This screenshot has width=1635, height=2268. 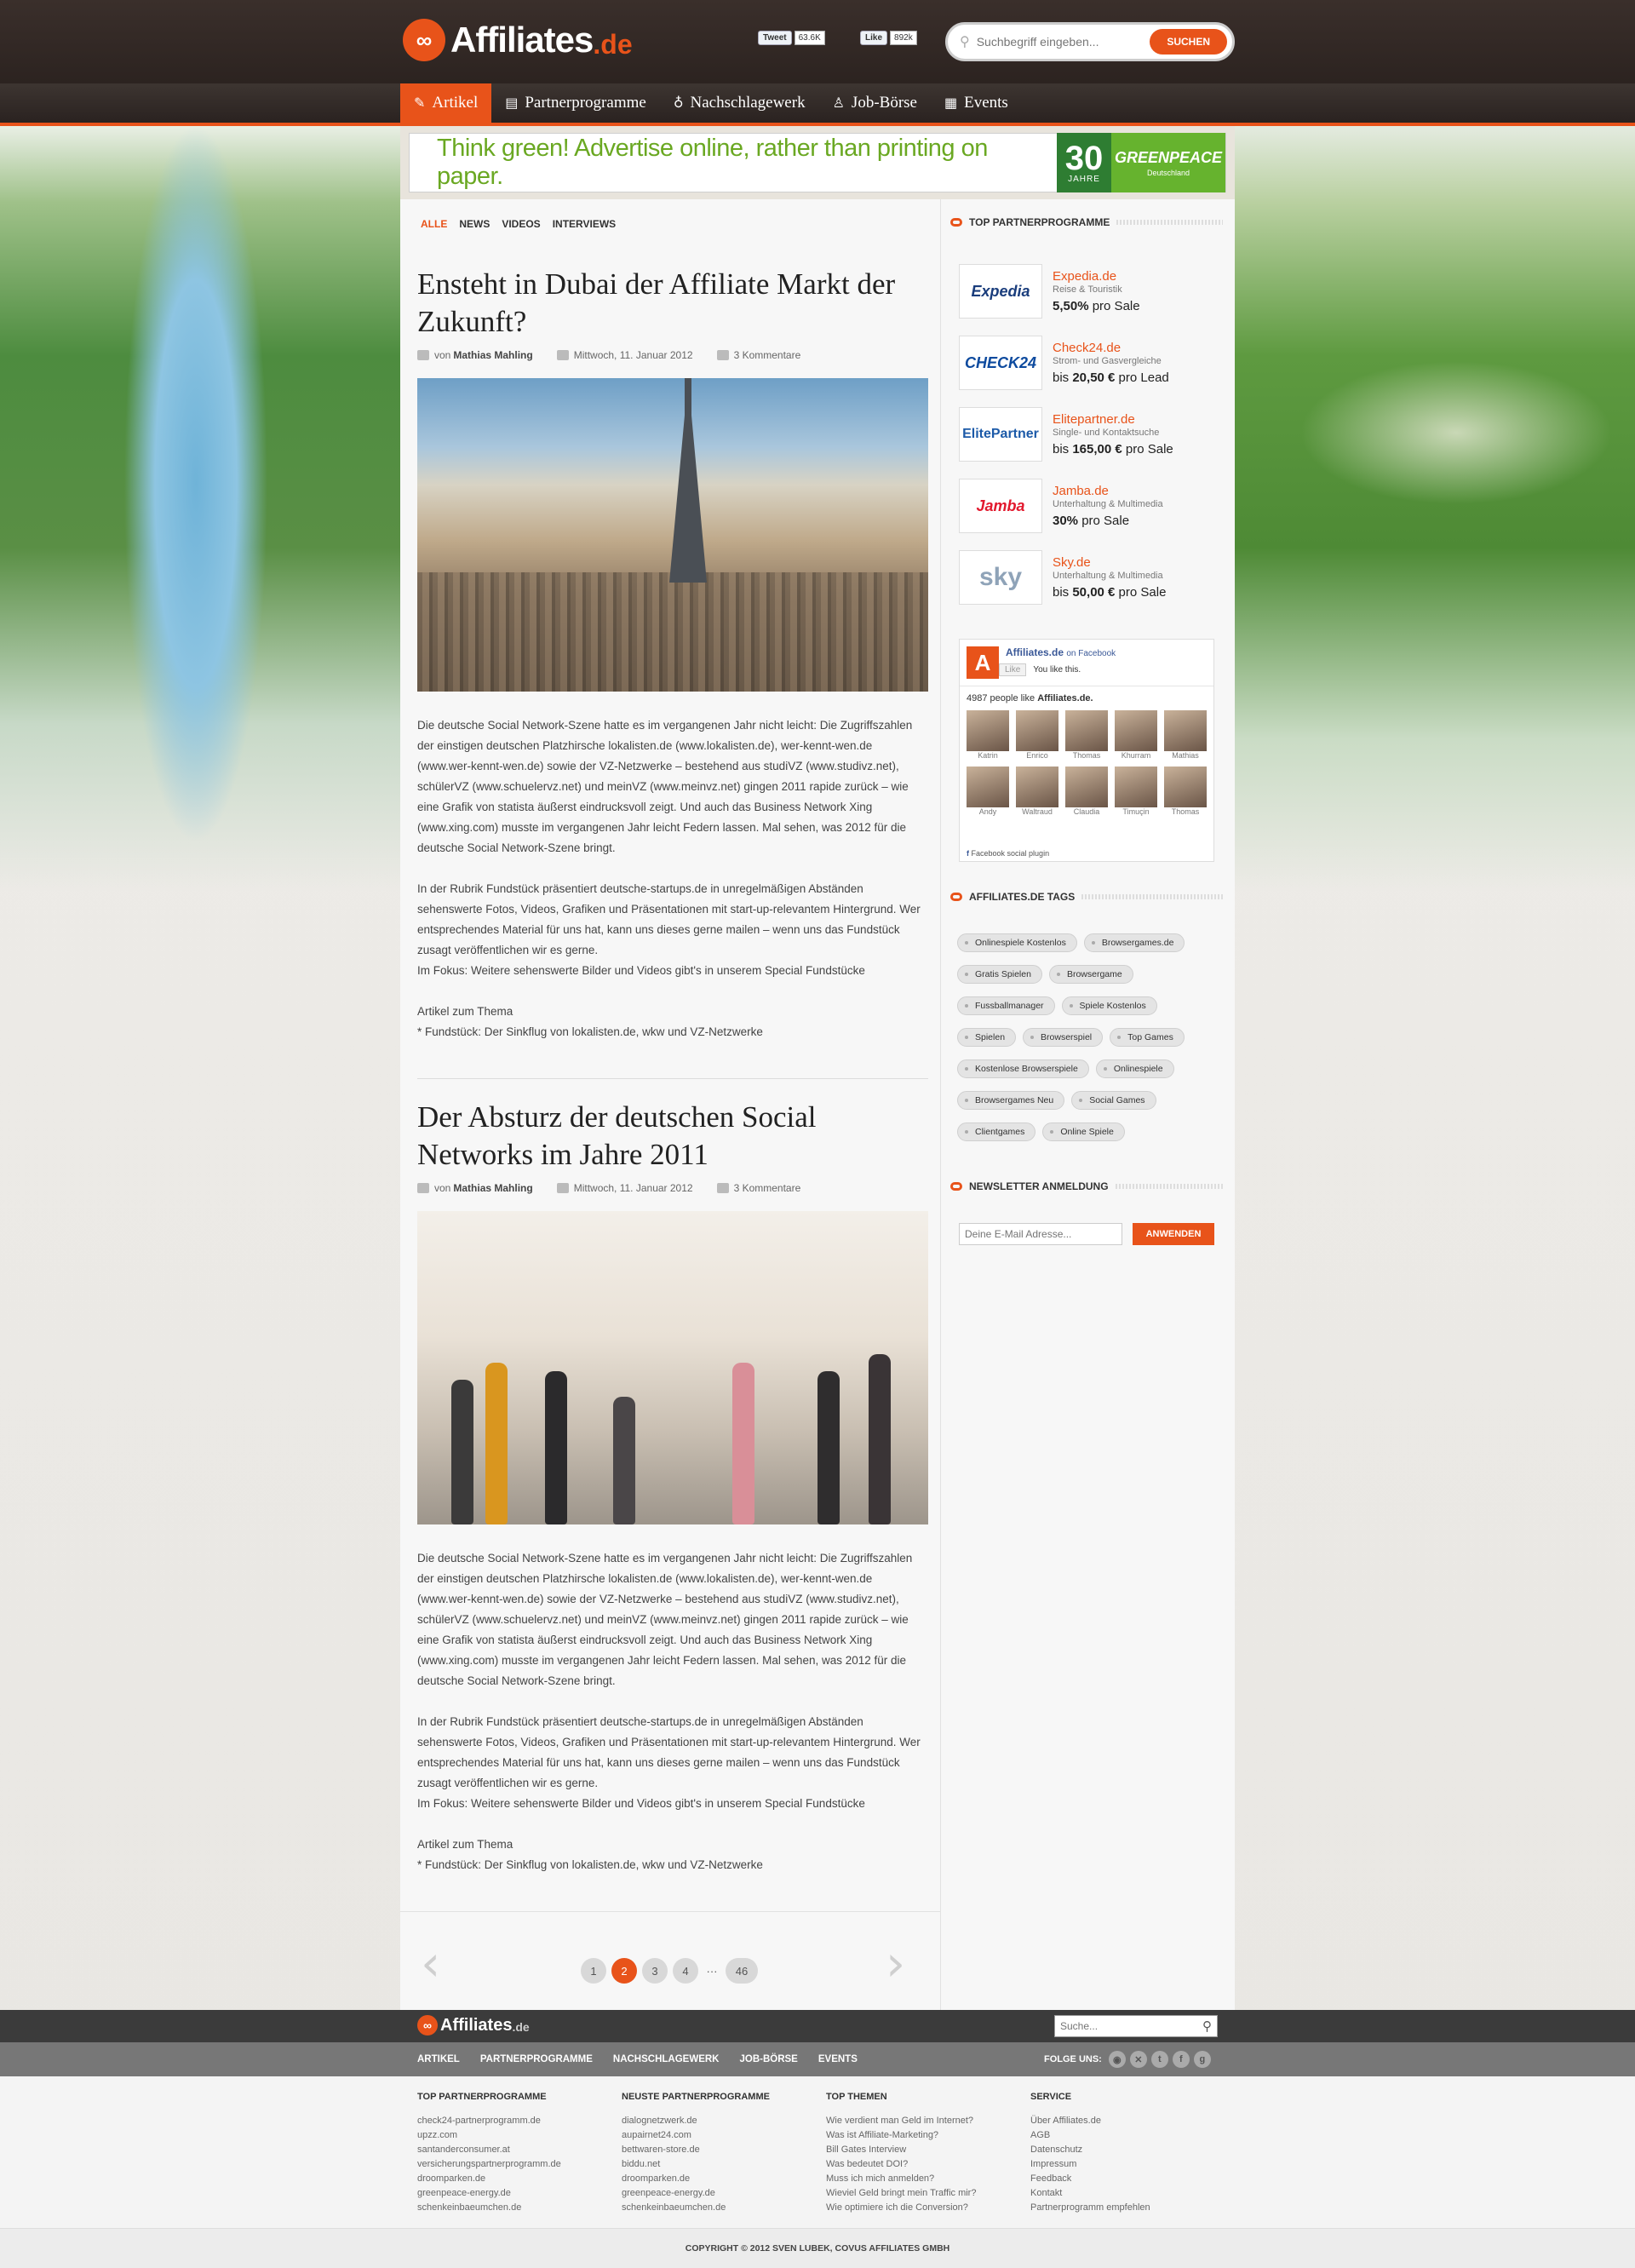 What do you see at coordinates (1090, 2121) in the screenshot?
I see `footer-link: Über Affiliates.de` at bounding box center [1090, 2121].